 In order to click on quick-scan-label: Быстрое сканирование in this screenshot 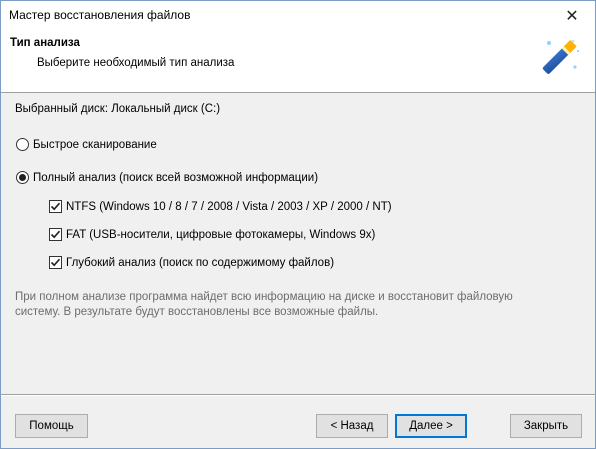, I will do `click(95, 144)`.